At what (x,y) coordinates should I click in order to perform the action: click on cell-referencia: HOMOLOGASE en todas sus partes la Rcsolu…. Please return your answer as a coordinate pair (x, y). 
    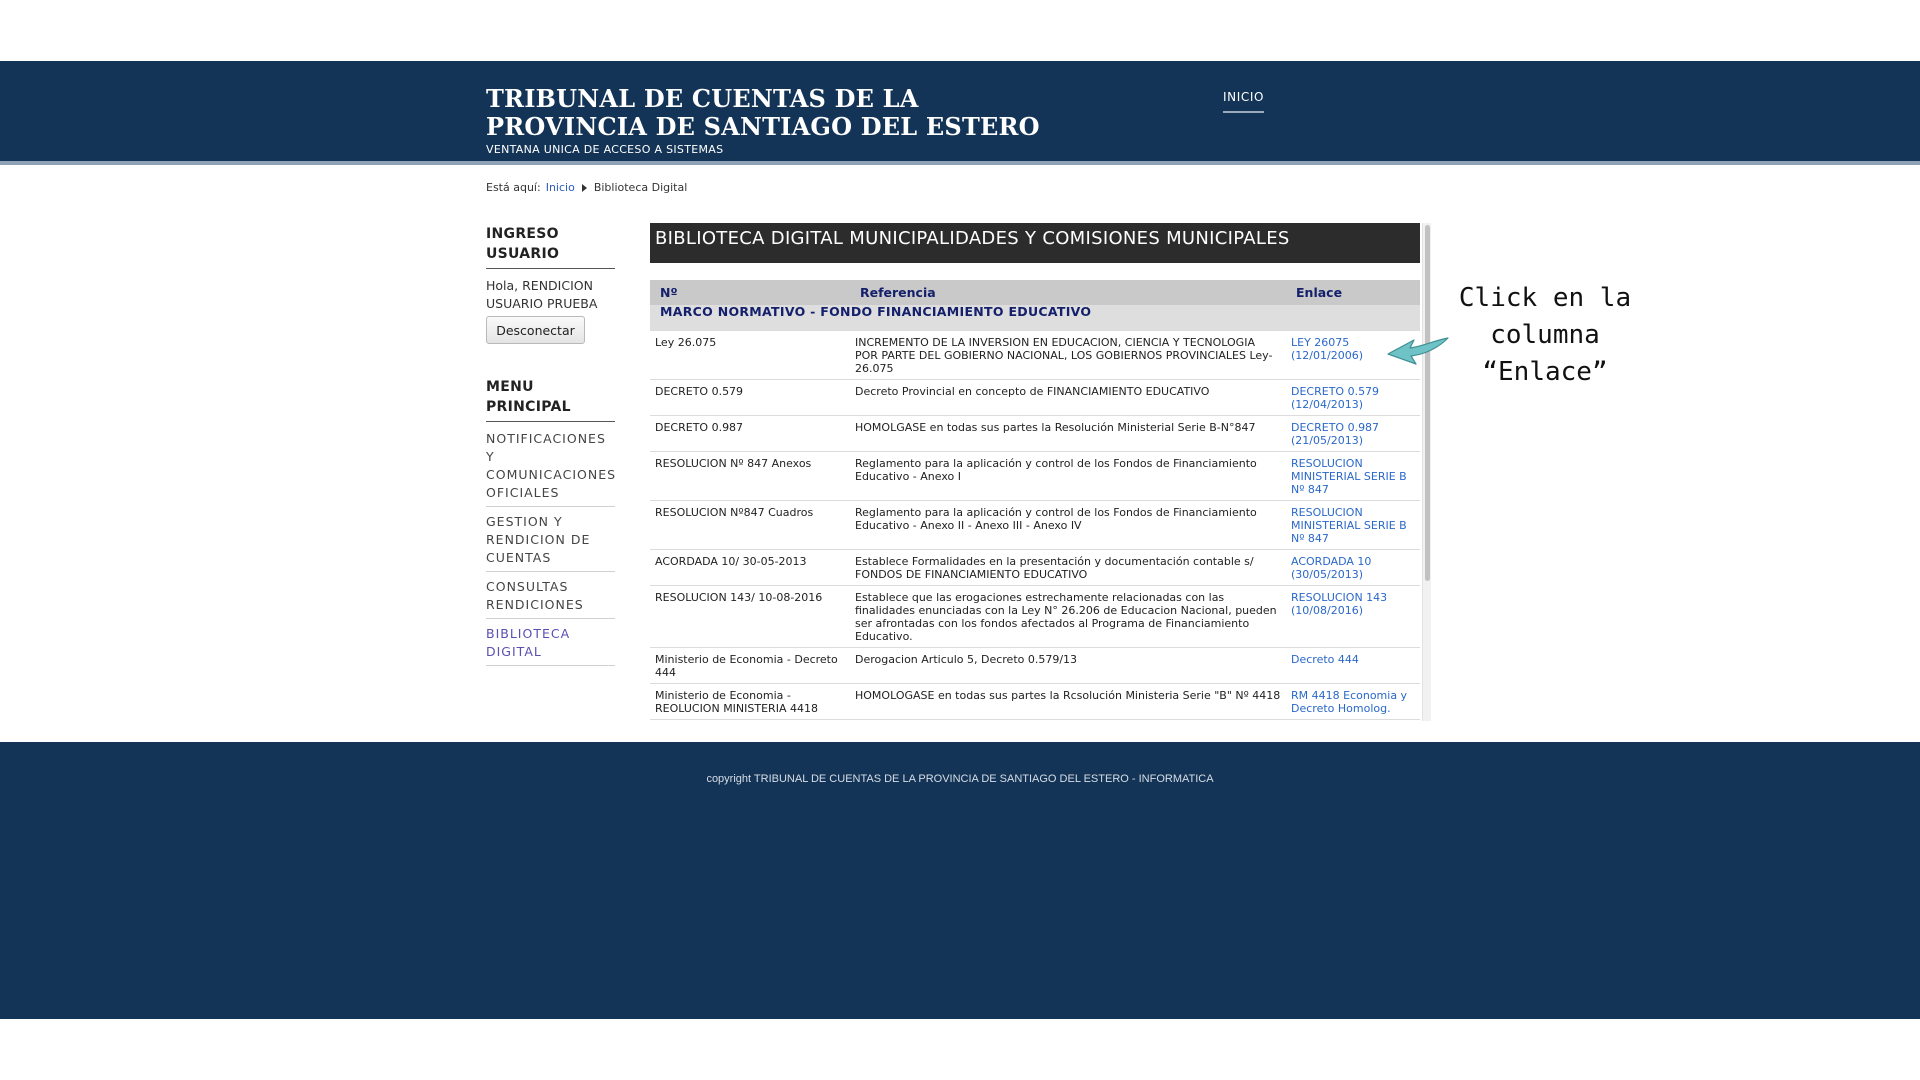
    Looking at the image, I should click on (1068, 701).